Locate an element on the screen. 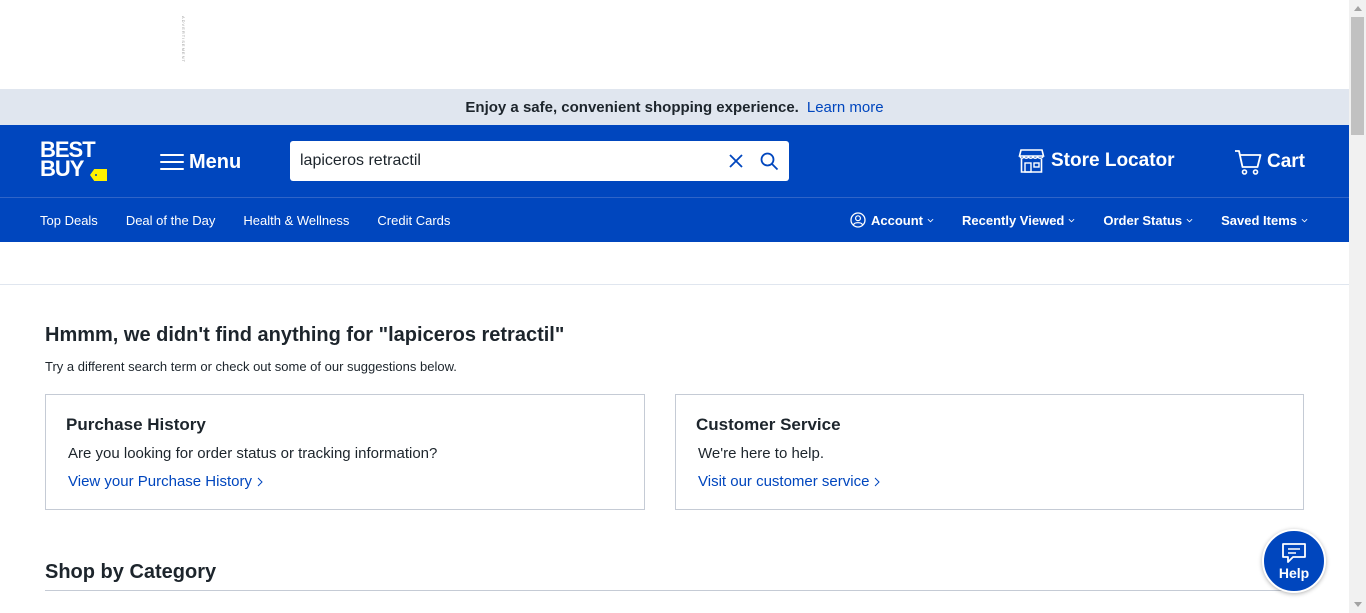  link-label: Visit our customer service is located at coordinates (784, 481).